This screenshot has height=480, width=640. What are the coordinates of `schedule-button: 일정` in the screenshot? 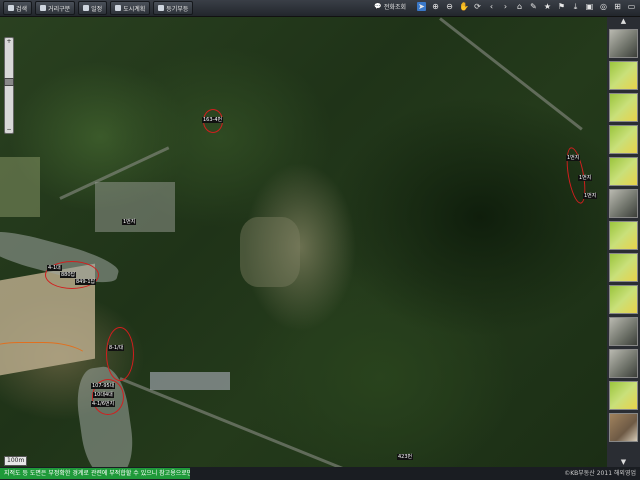 It's located at (93, 8).